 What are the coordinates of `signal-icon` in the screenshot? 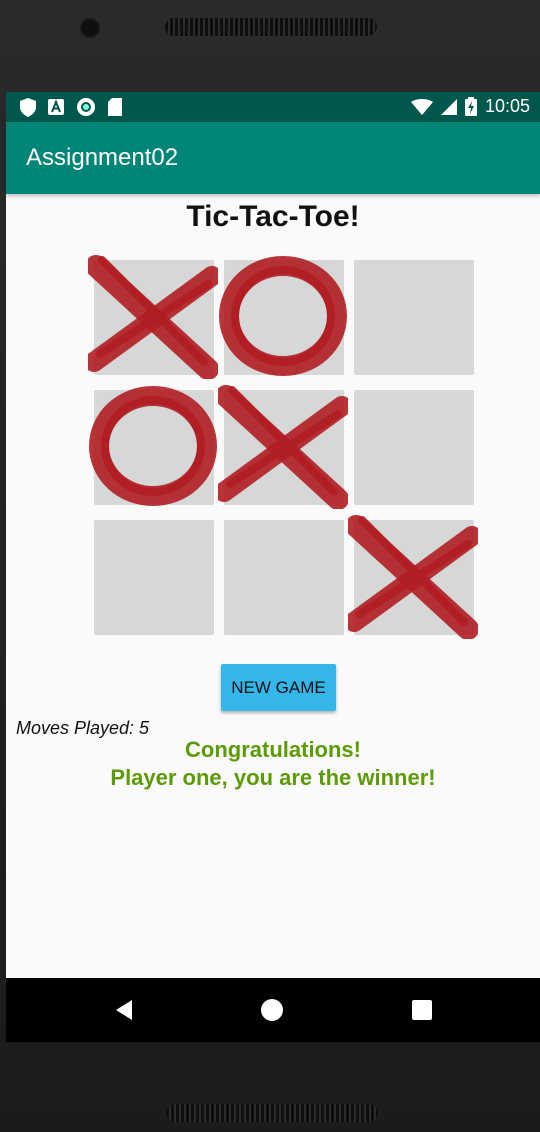 It's located at (448, 106).